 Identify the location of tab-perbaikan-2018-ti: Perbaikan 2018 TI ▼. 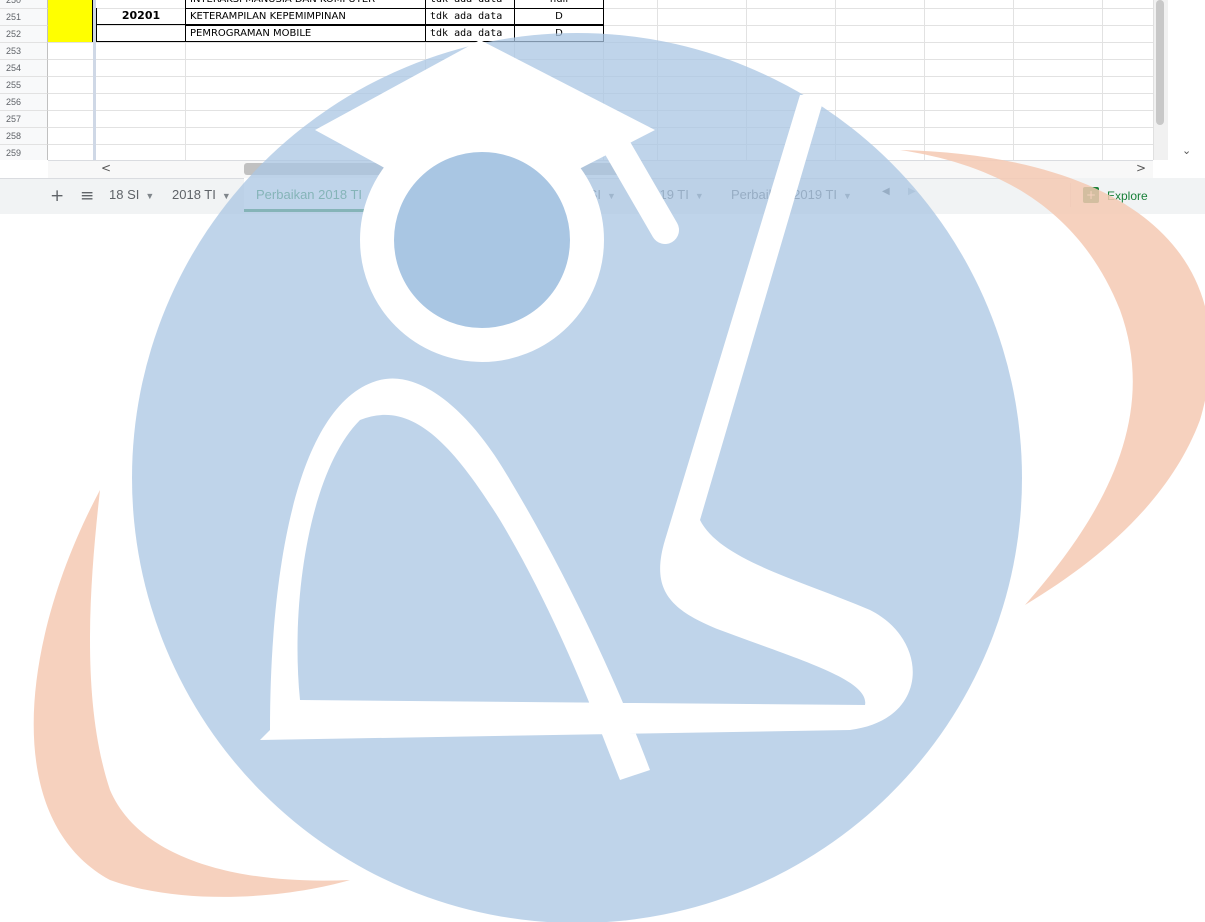
(316, 195).